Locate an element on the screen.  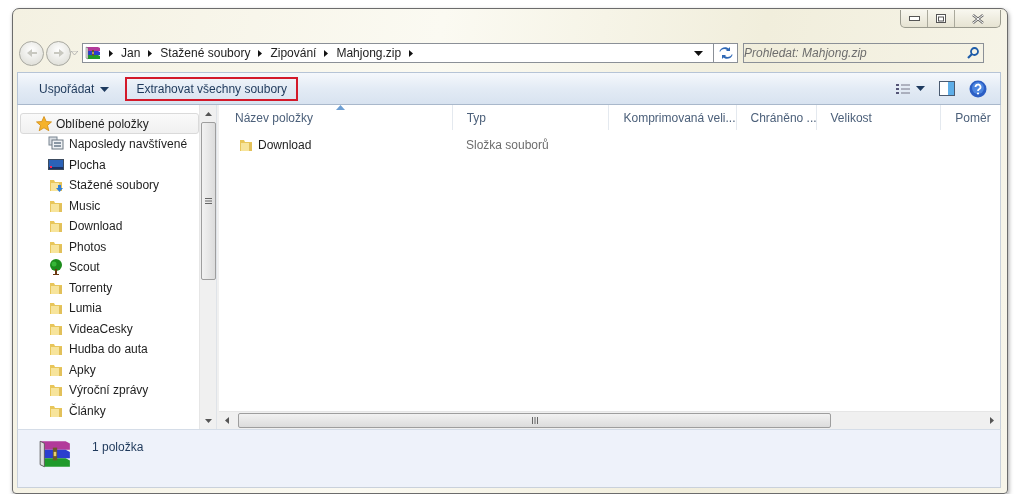
sidebar-item: Výroční zprávy is located at coordinates (109, 390).